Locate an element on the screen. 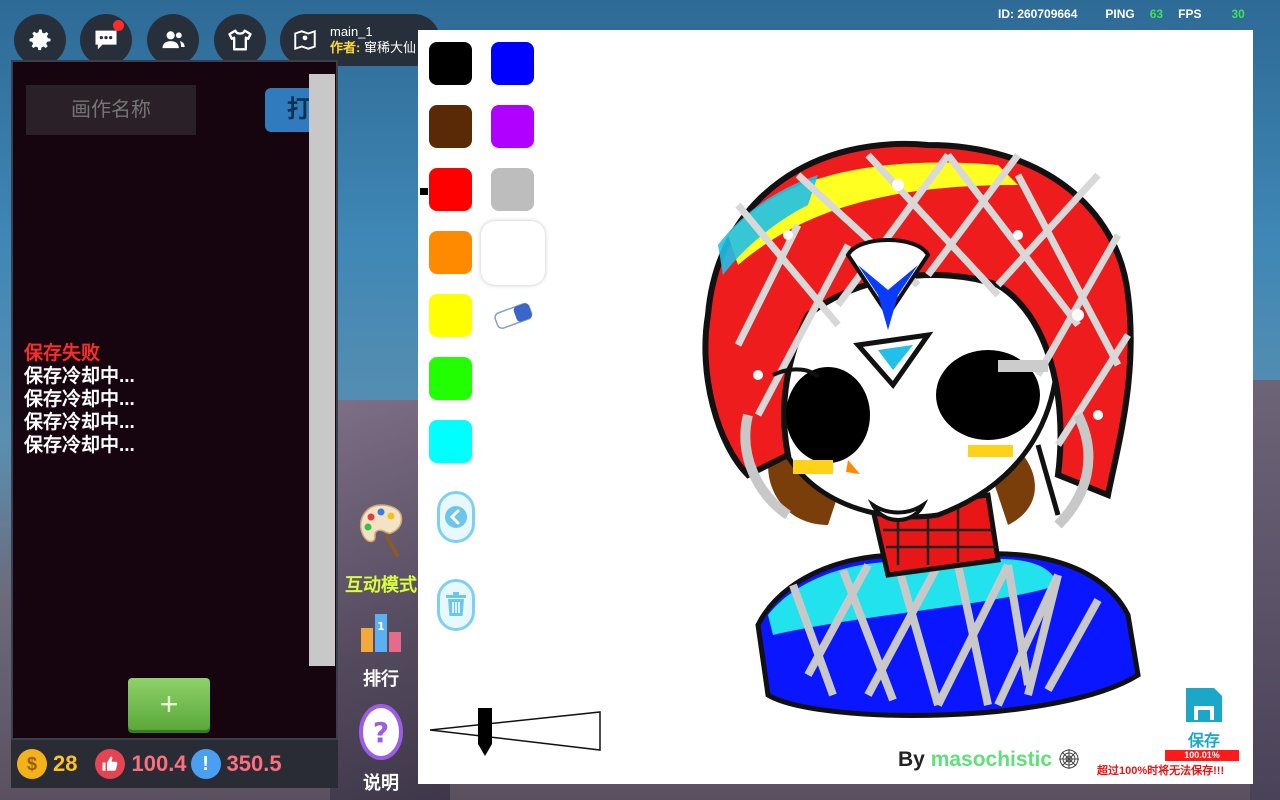 The height and width of the screenshot is (800, 1280). help-label: 说明 is located at coordinates (381, 783).